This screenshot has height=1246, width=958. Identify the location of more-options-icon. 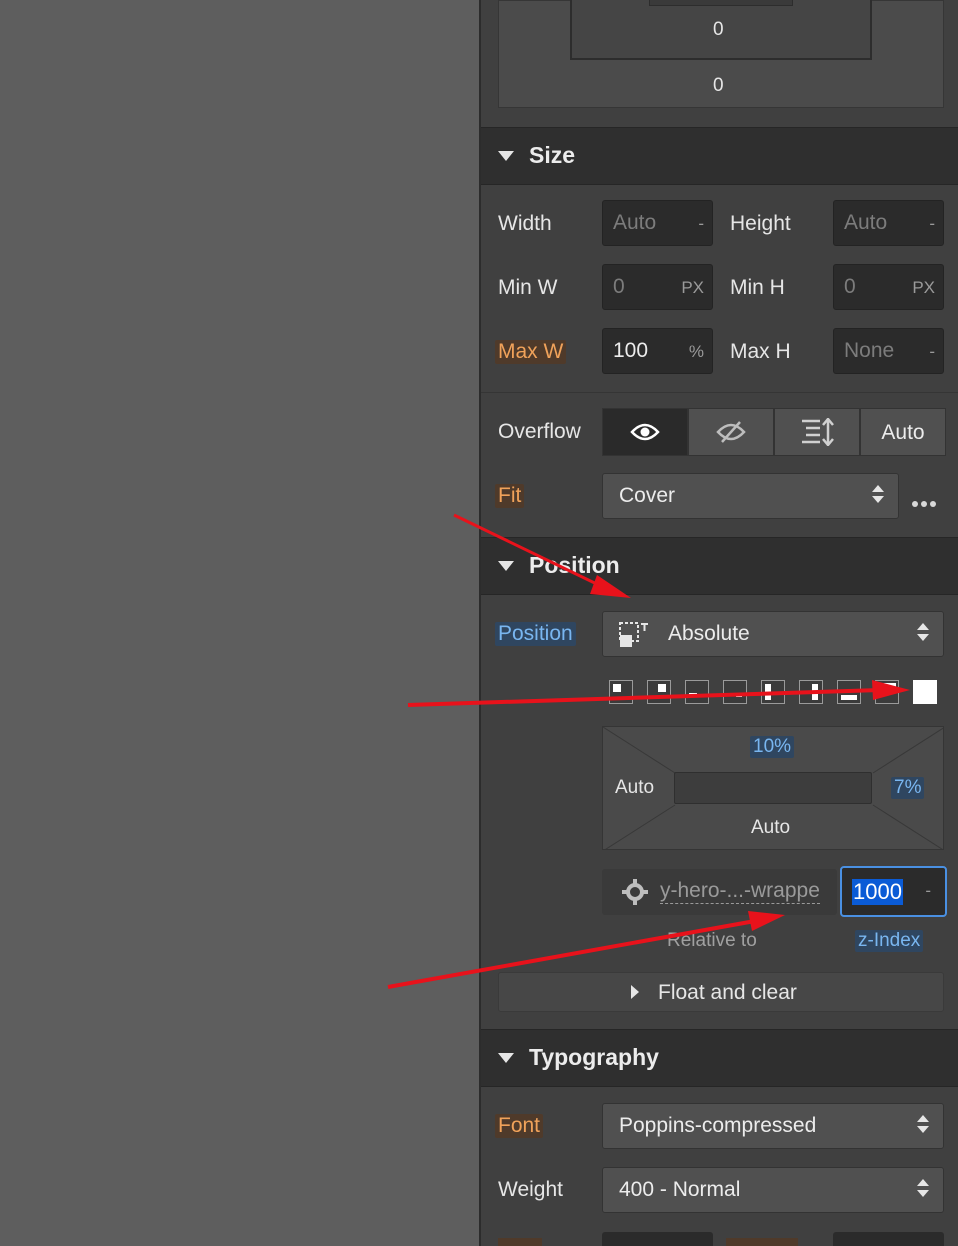
(925, 503).